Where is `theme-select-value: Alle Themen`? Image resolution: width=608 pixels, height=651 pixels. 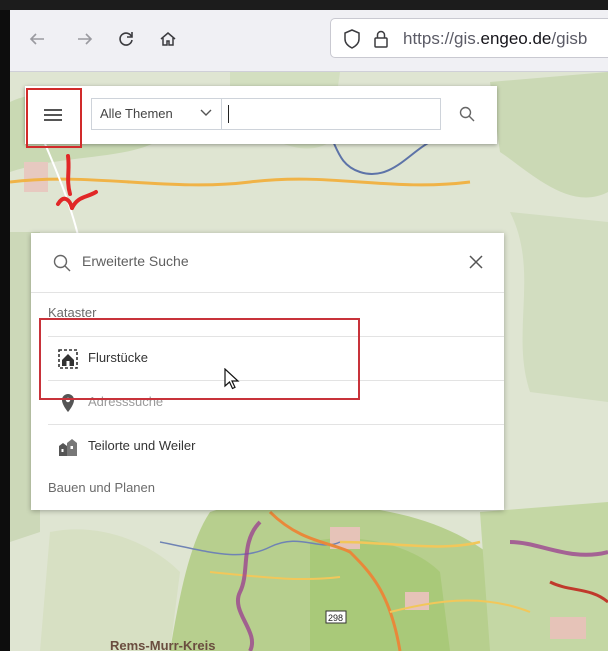 theme-select-value: Alle Themen is located at coordinates (136, 113).